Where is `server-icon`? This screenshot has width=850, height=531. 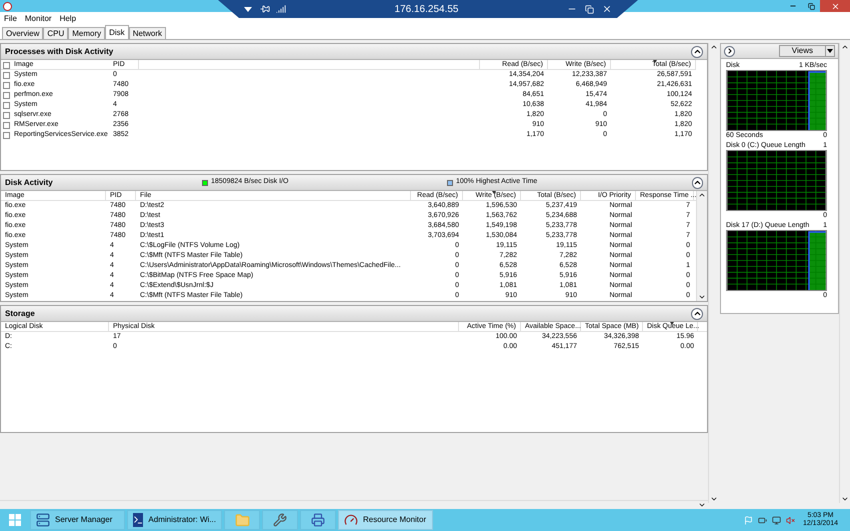
server-icon is located at coordinates (43, 520).